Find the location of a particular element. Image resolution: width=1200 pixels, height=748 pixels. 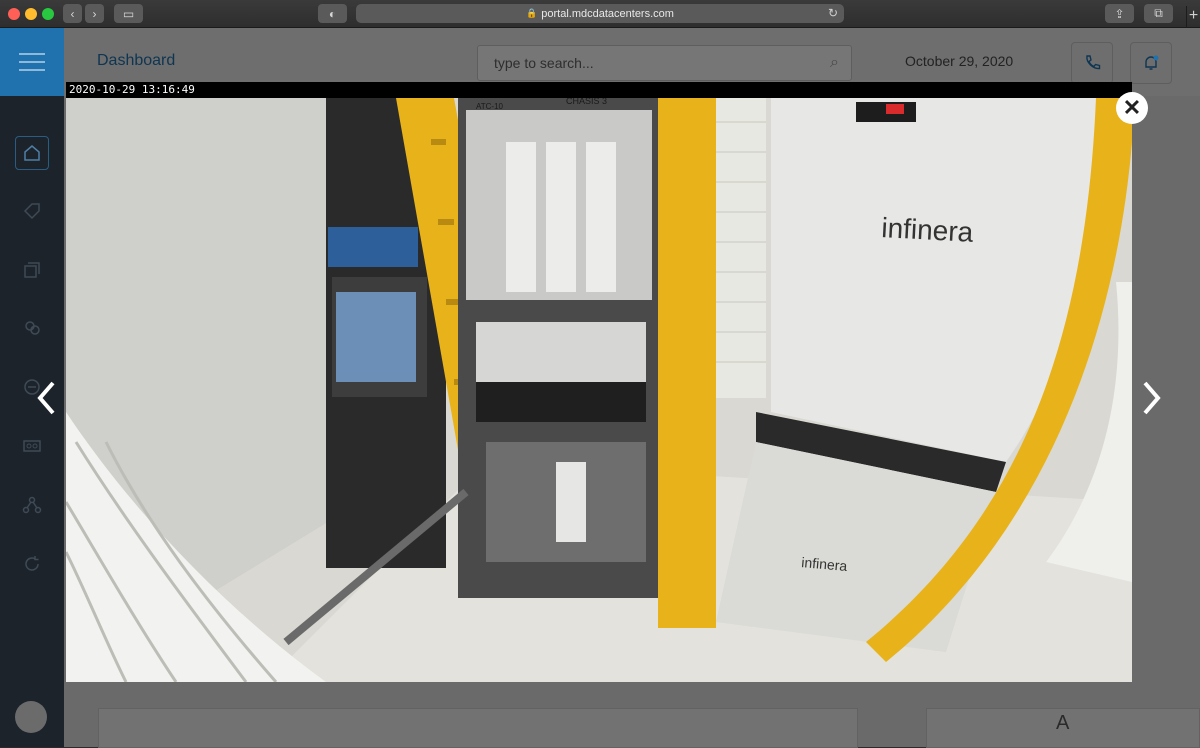

share-button: ⇪ is located at coordinates (1119, 13).